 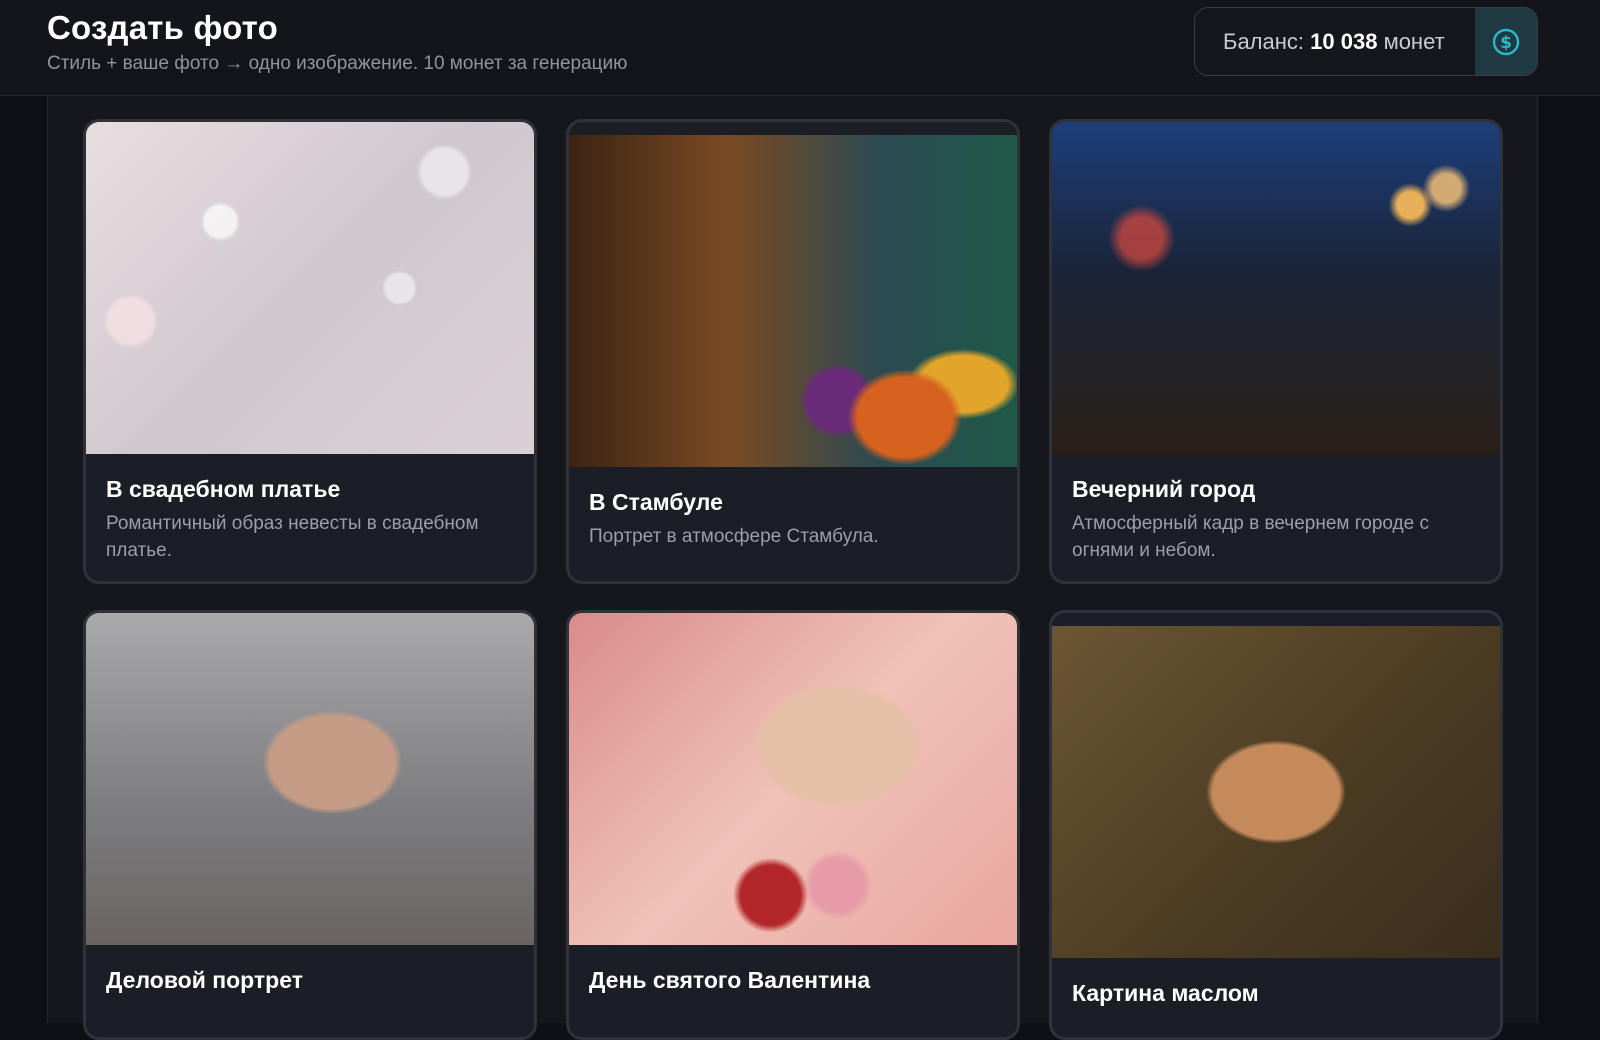 I want to click on style-card-title: В свадебном платье, so click(x=223, y=489).